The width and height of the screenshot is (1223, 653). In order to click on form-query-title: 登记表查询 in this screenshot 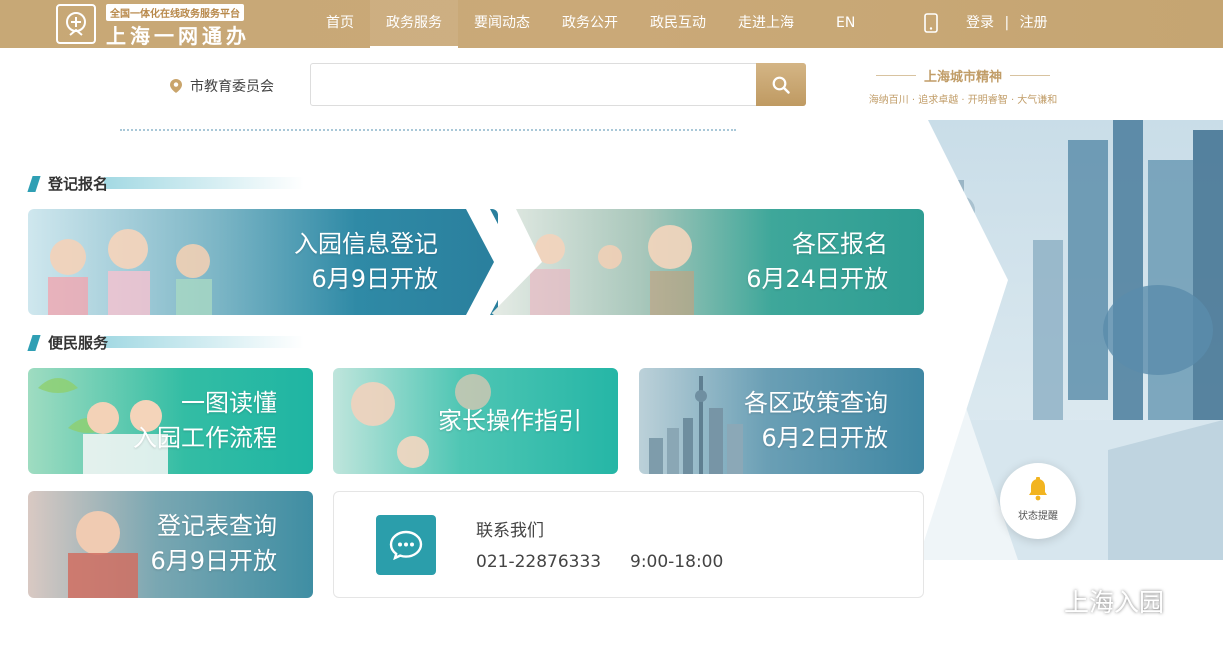, I will do `click(217, 526)`.